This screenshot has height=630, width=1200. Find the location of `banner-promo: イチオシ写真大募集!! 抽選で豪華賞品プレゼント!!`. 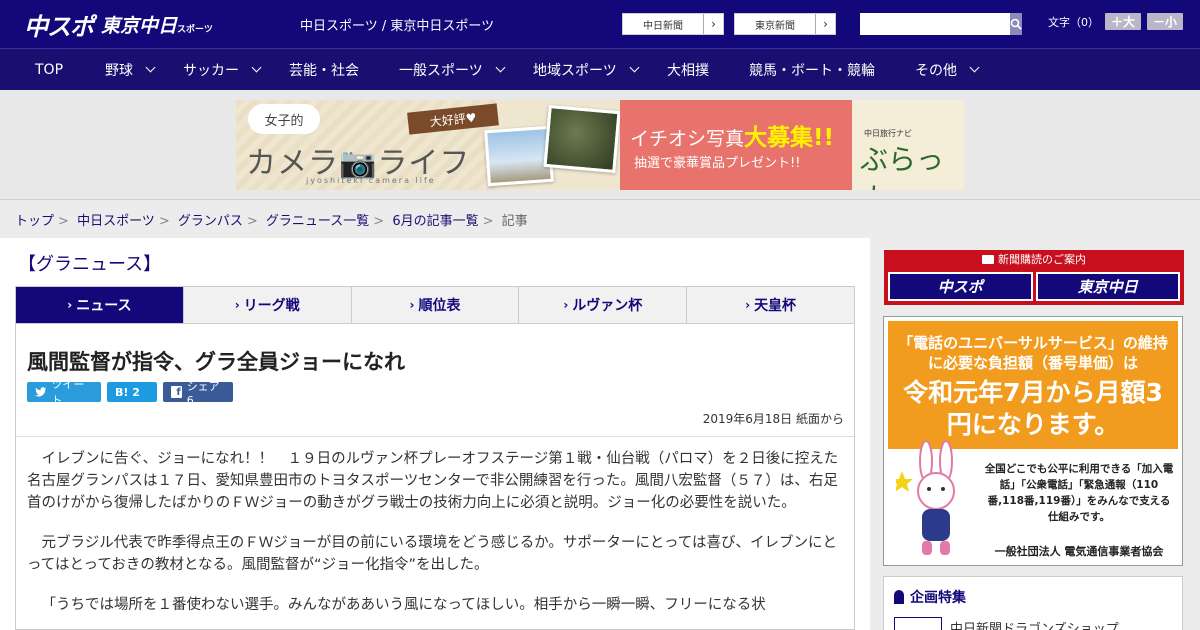

banner-promo: イチオシ写真大募集!! 抽選で豪華賞品プレゼント!! is located at coordinates (736, 145).